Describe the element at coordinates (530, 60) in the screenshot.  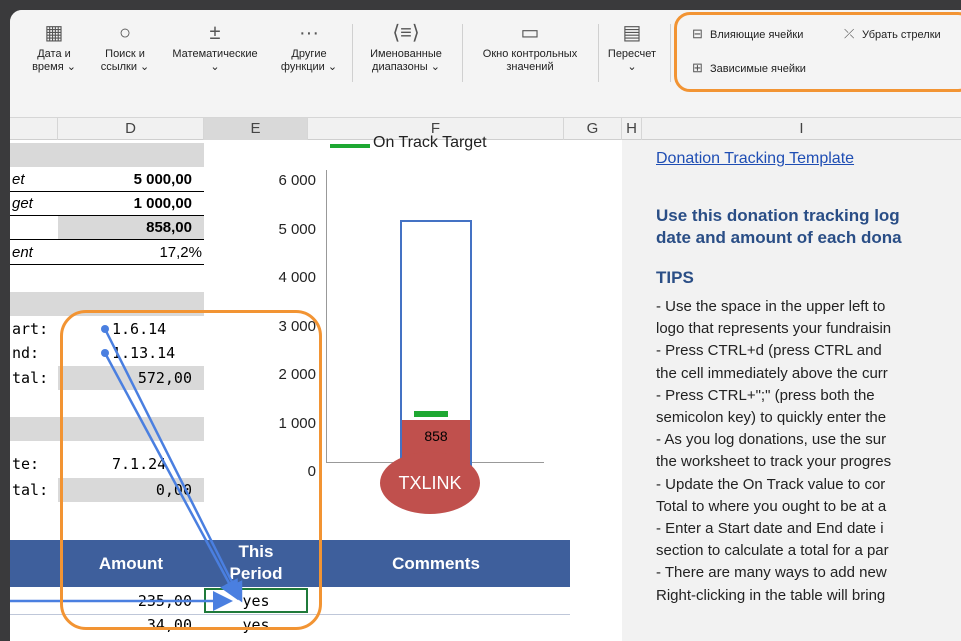
I see `watch-window-label: Окно контрольных значений` at that location.